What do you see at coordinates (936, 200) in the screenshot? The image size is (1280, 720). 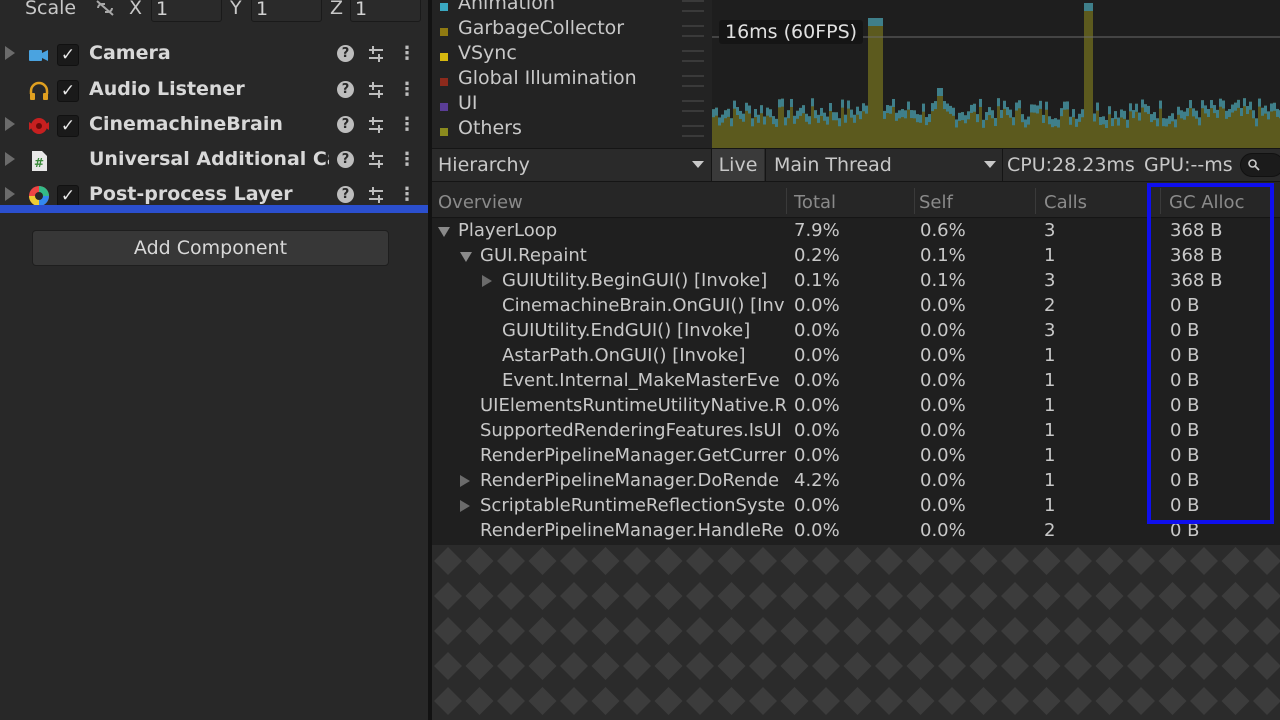 I see `column-header-self: Self` at bounding box center [936, 200].